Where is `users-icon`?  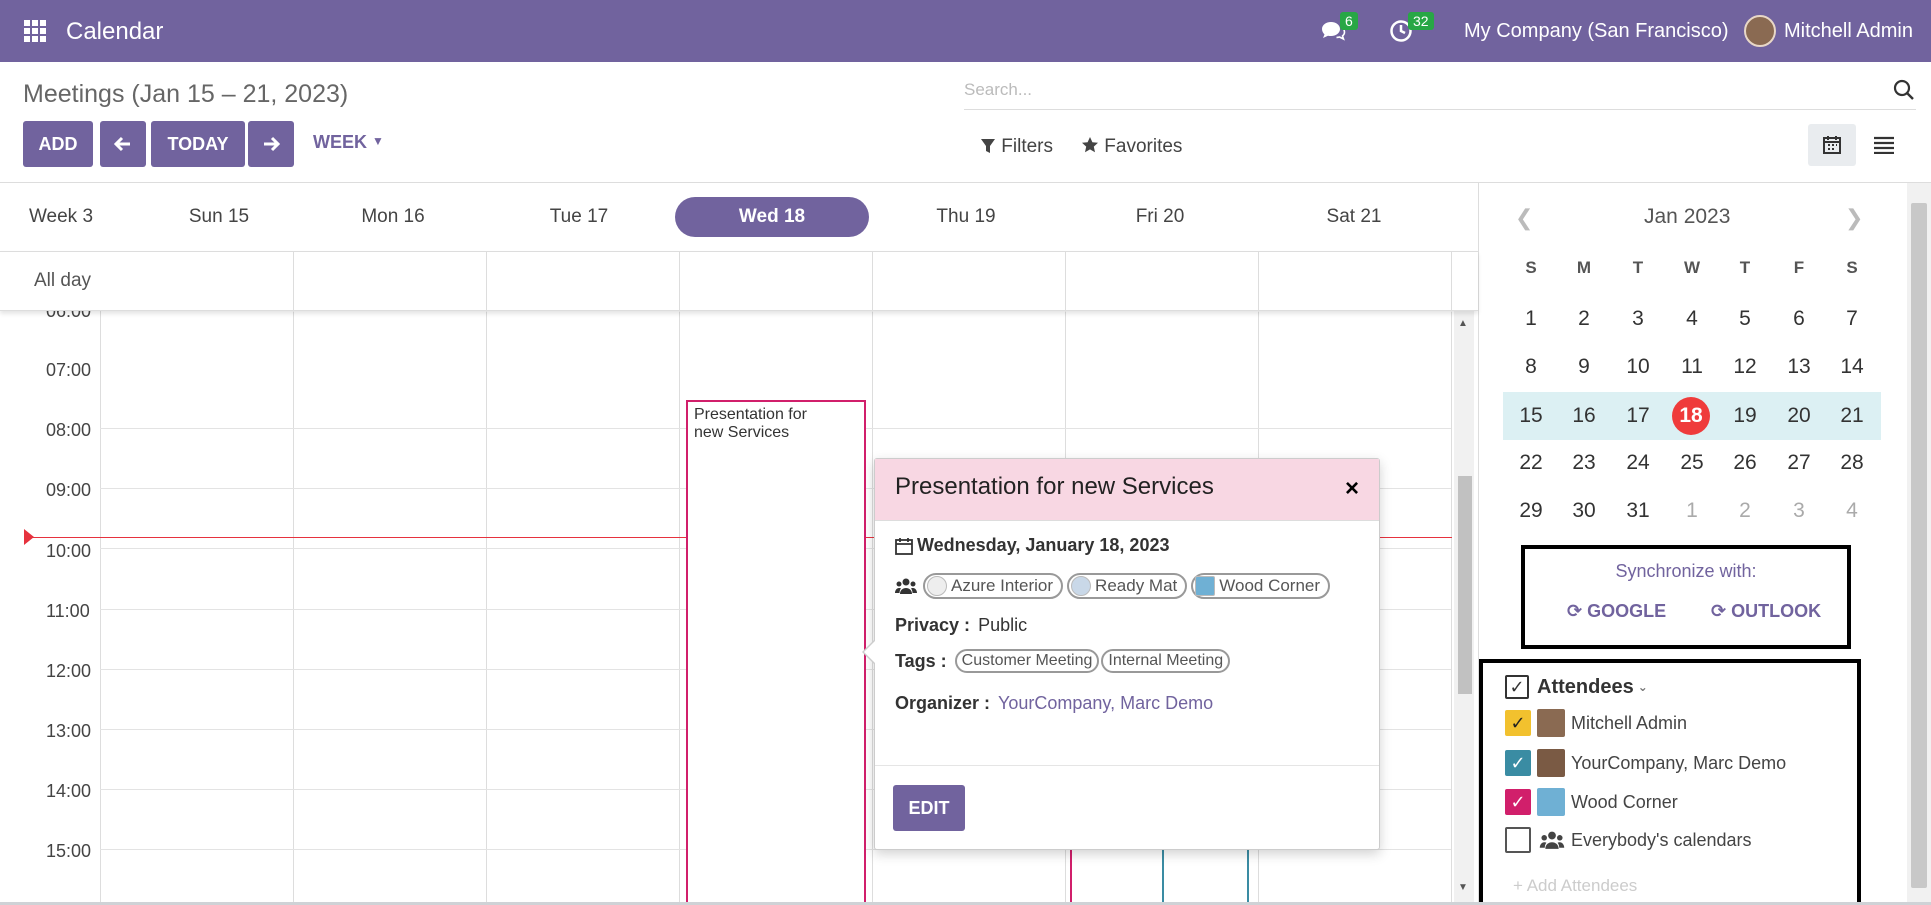 users-icon is located at coordinates (1552, 840).